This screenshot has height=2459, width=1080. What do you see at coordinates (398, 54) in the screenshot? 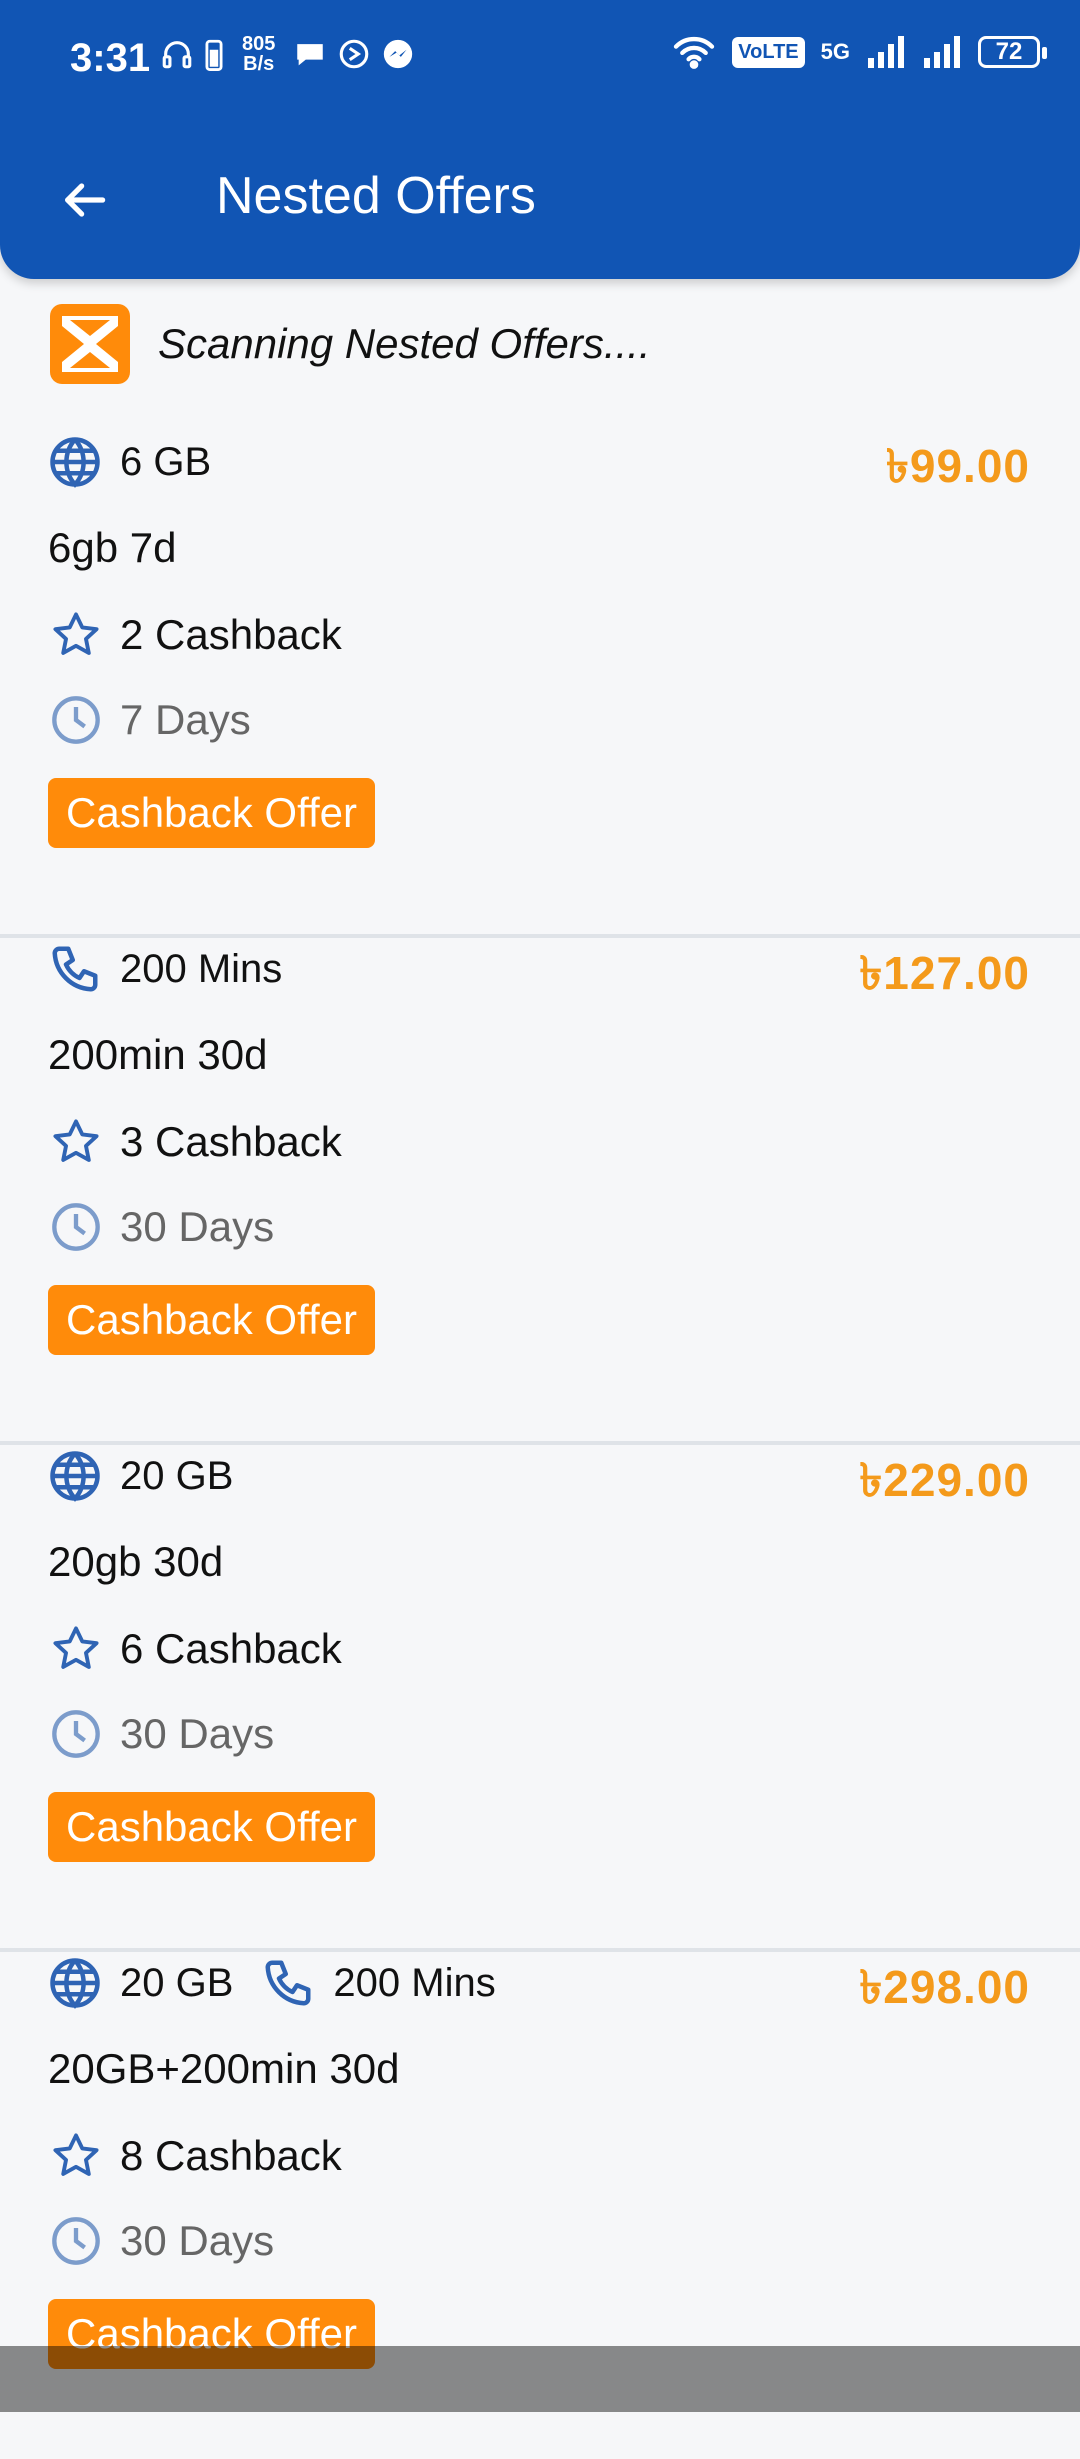
I see `messenger-icon` at bounding box center [398, 54].